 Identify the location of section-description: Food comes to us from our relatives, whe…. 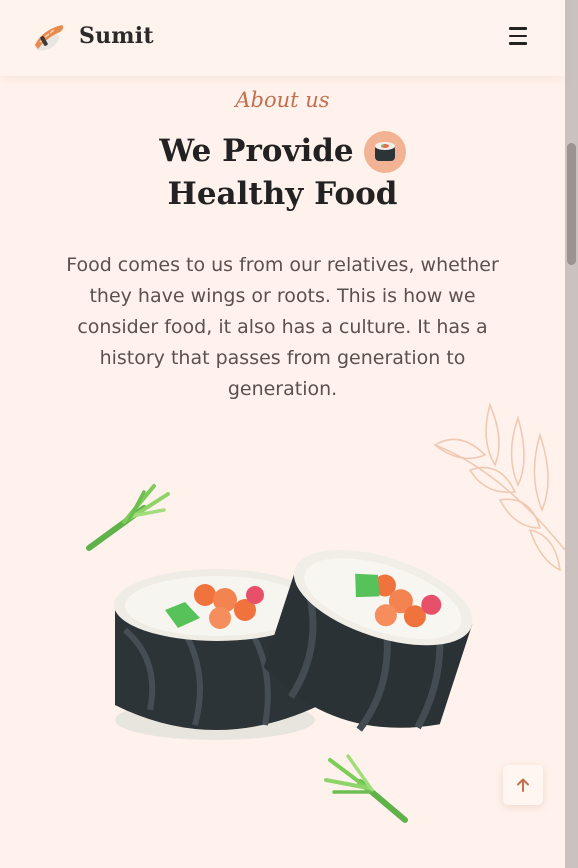
(282, 327).